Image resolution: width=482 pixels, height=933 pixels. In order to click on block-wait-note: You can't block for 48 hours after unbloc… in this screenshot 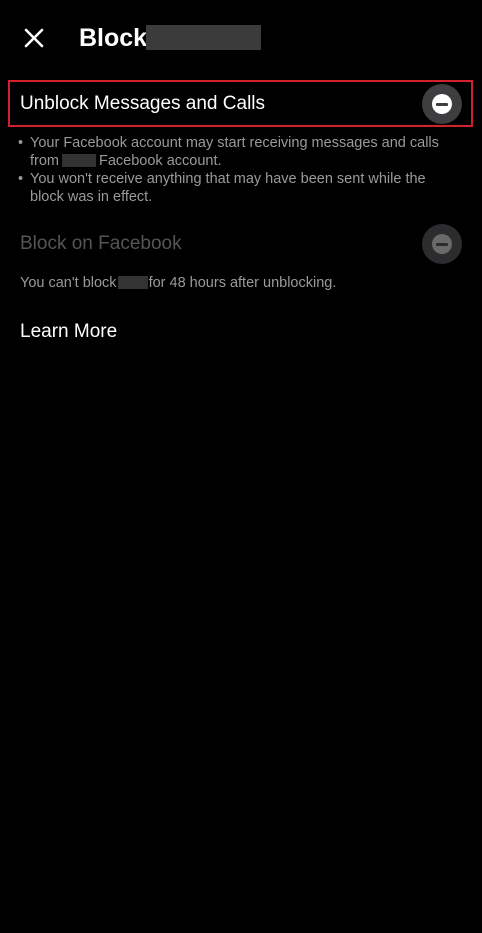, I will do `click(178, 283)`.